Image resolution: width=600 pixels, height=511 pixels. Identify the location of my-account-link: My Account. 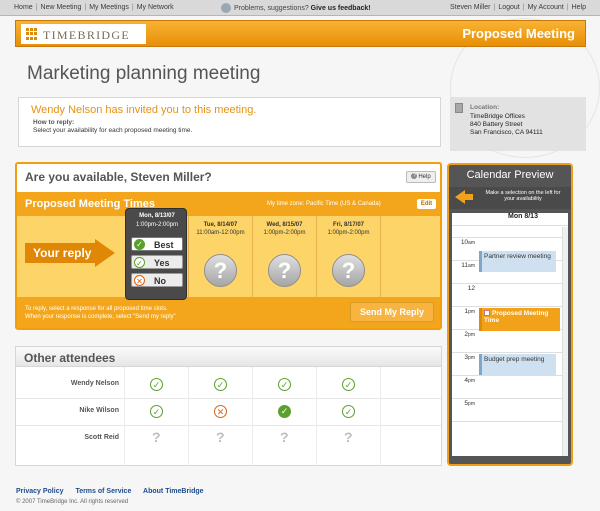
(546, 7).